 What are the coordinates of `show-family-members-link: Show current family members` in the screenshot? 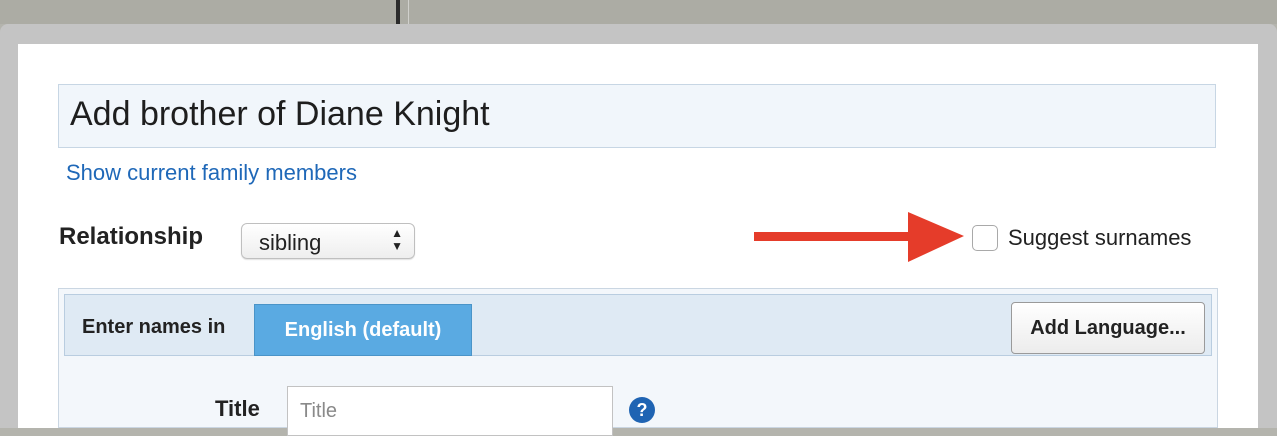 It's located at (211, 173).